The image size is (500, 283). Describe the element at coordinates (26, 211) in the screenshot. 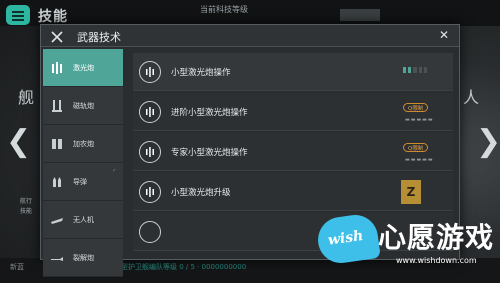

I see `skill-label: 技能` at that location.